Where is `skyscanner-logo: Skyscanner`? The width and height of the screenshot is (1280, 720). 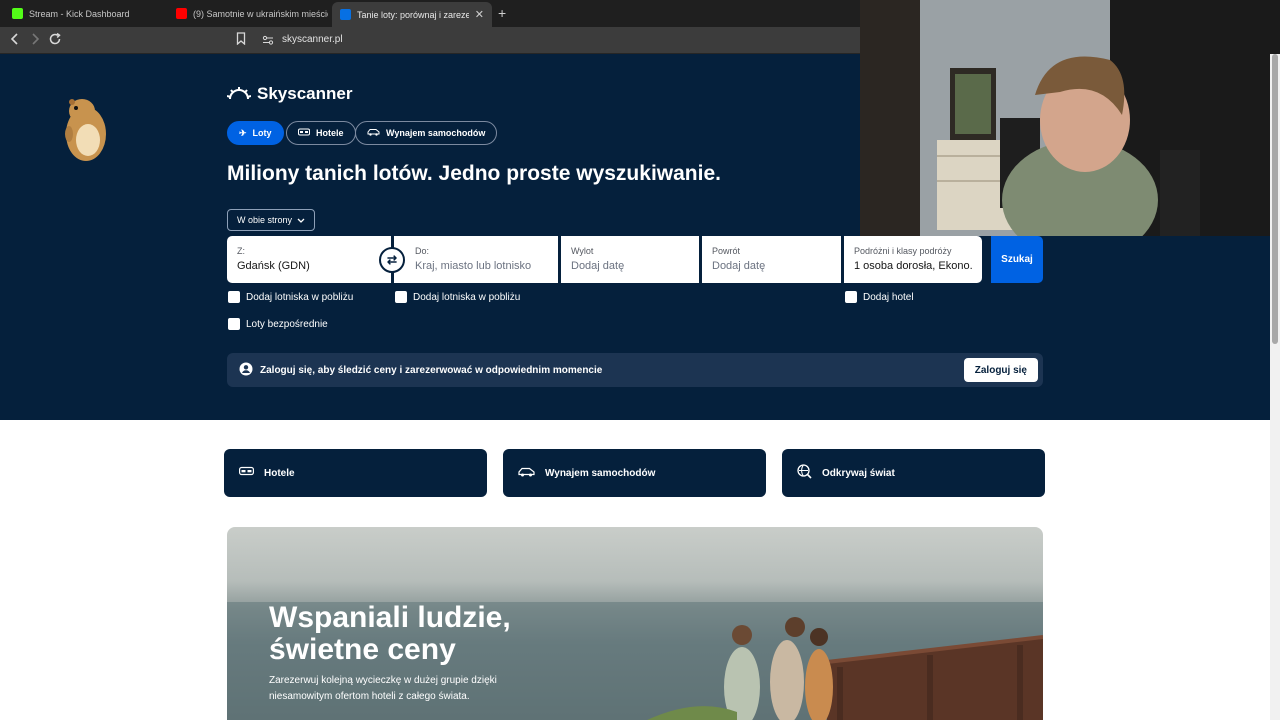 skyscanner-logo: Skyscanner is located at coordinates (289, 94).